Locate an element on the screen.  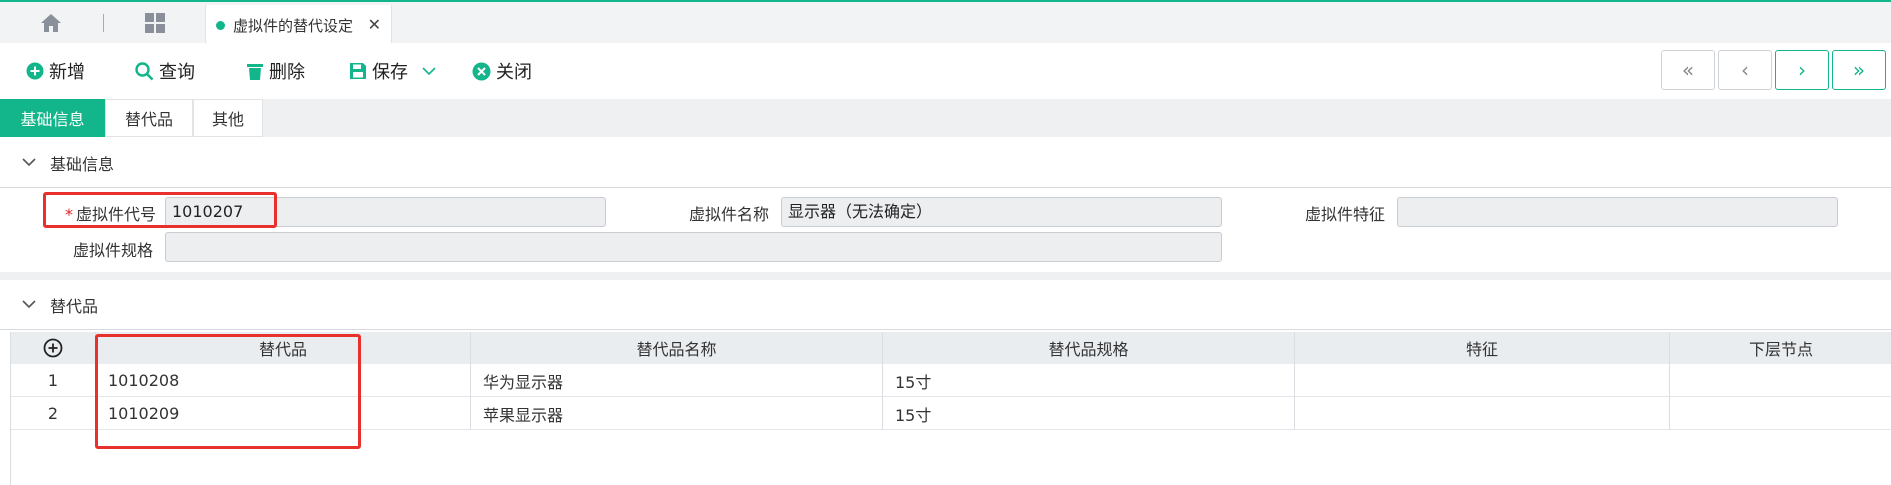
plus-circle-icon is located at coordinates (35, 71).